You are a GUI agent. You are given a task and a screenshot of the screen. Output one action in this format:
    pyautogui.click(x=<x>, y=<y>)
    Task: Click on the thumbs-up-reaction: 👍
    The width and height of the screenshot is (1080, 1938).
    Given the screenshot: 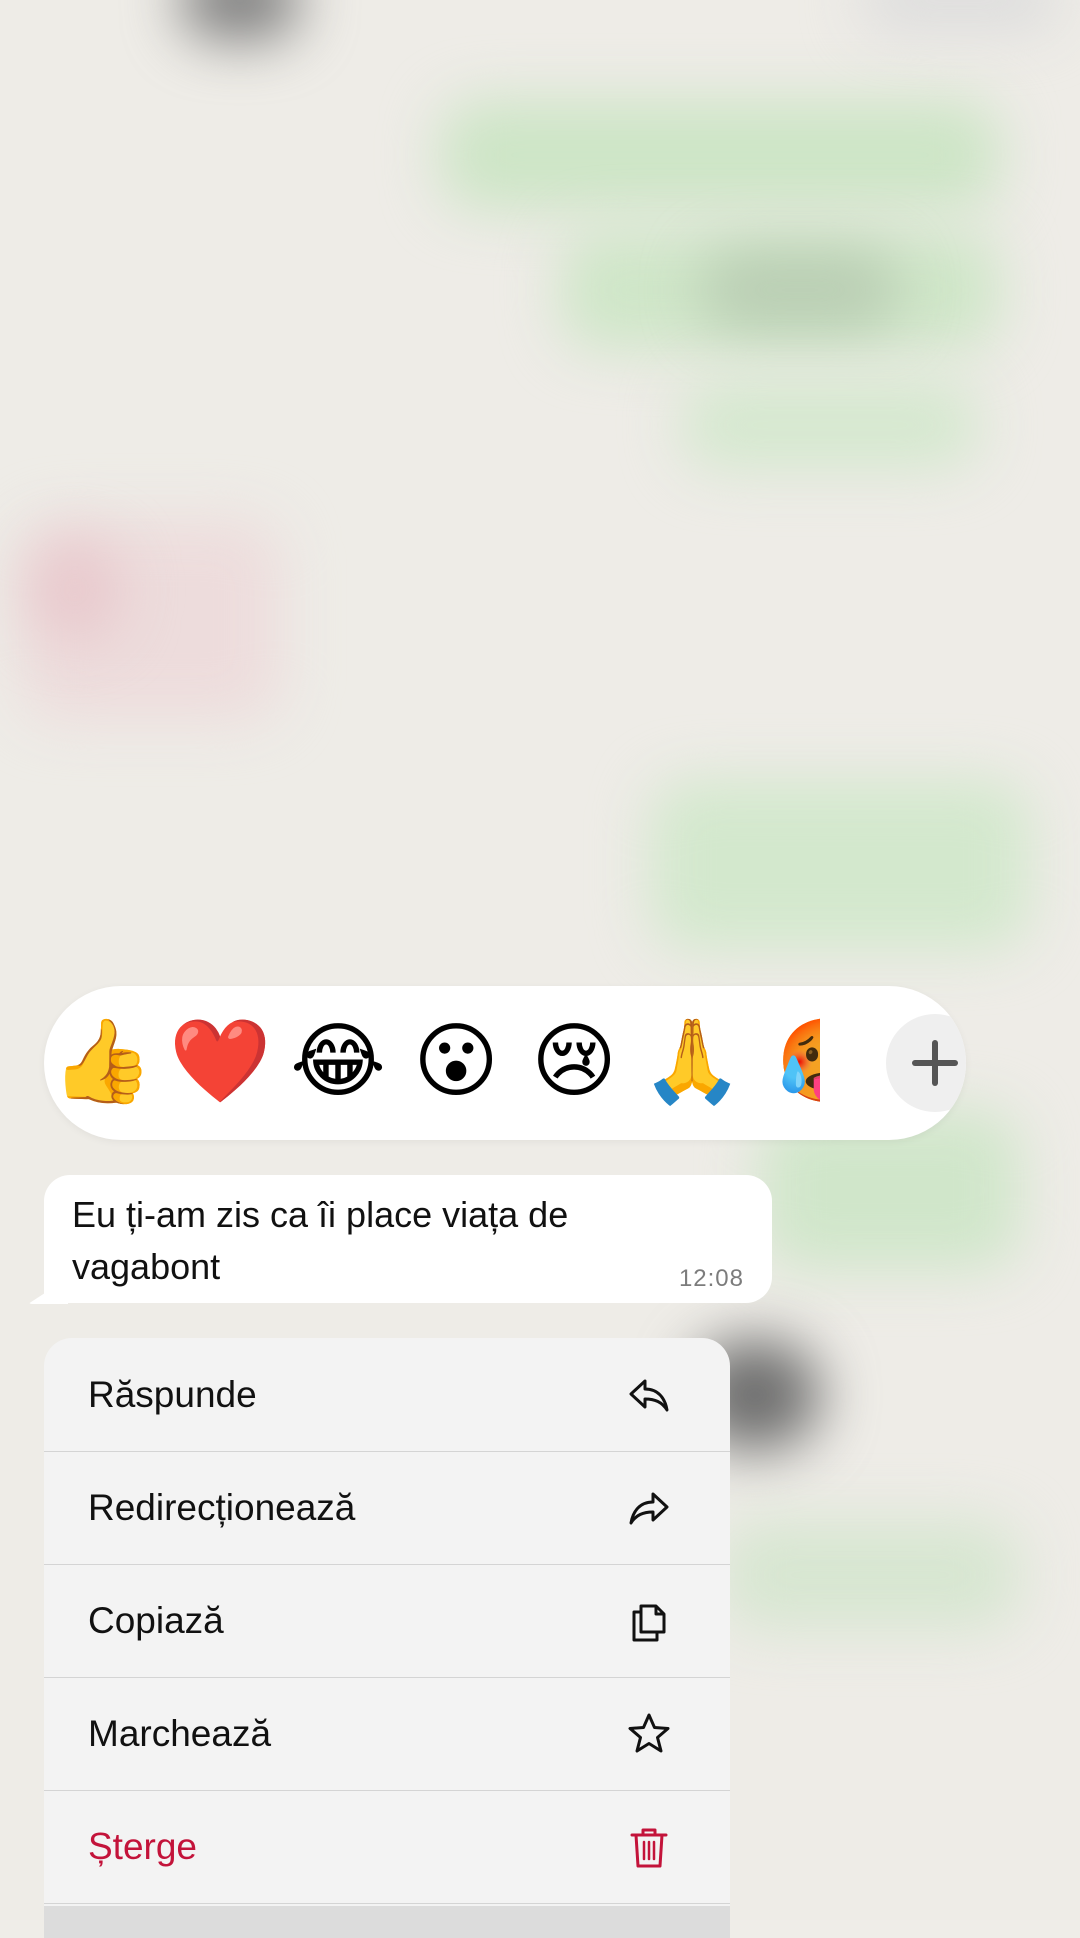 What is the action you would take?
    pyautogui.click(x=102, y=1062)
    